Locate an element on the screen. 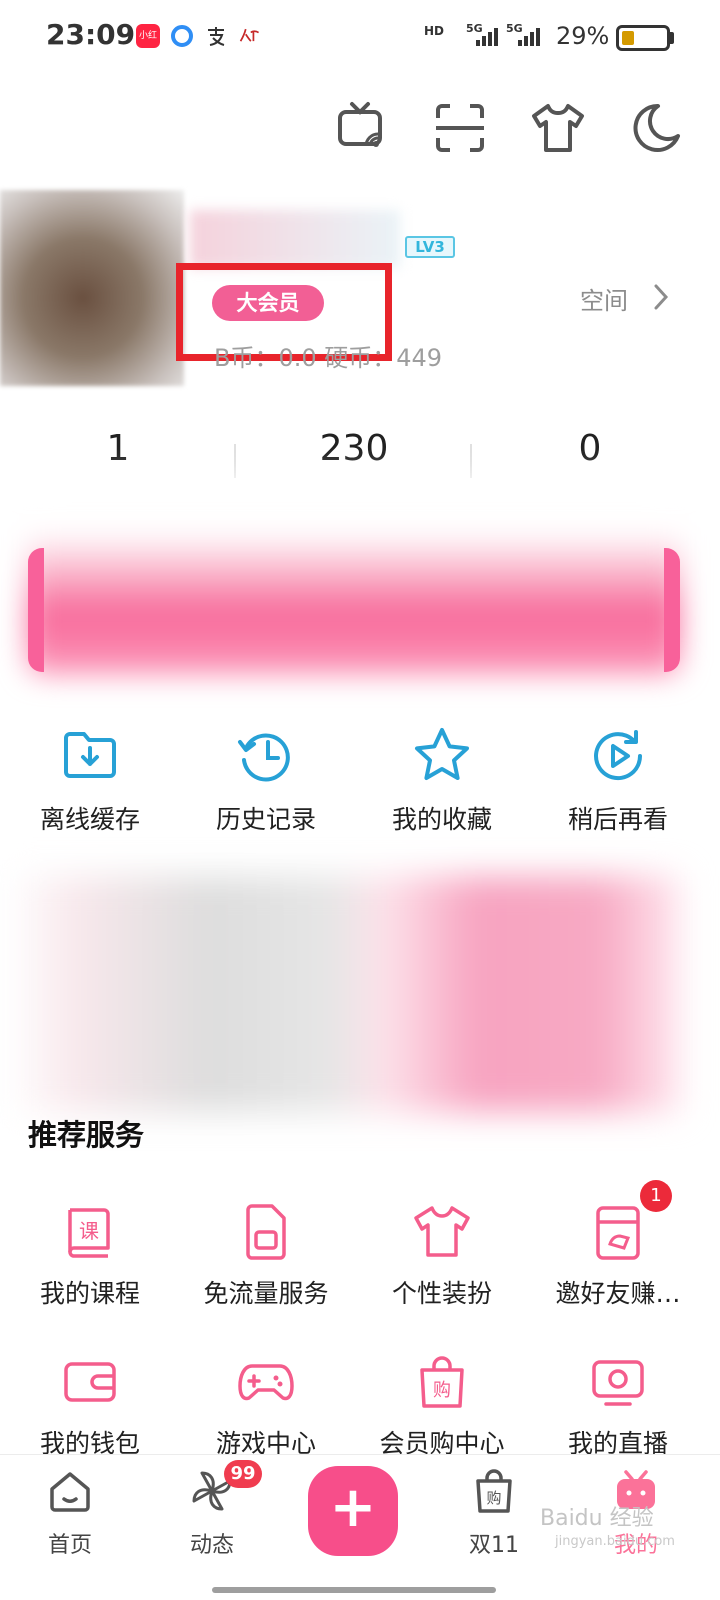 The width and height of the screenshot is (720, 1600). history-icon is located at coordinates (264, 757).